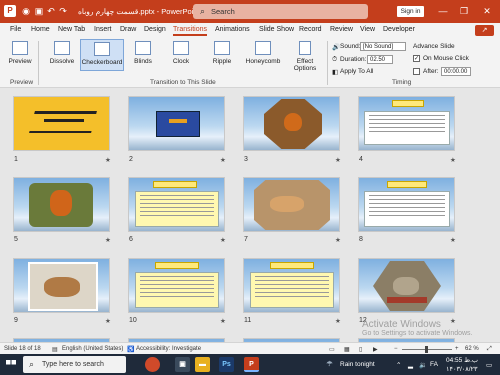 The image size is (500, 375). I want to click on spellcheck-icon: ▤, so click(55, 349).